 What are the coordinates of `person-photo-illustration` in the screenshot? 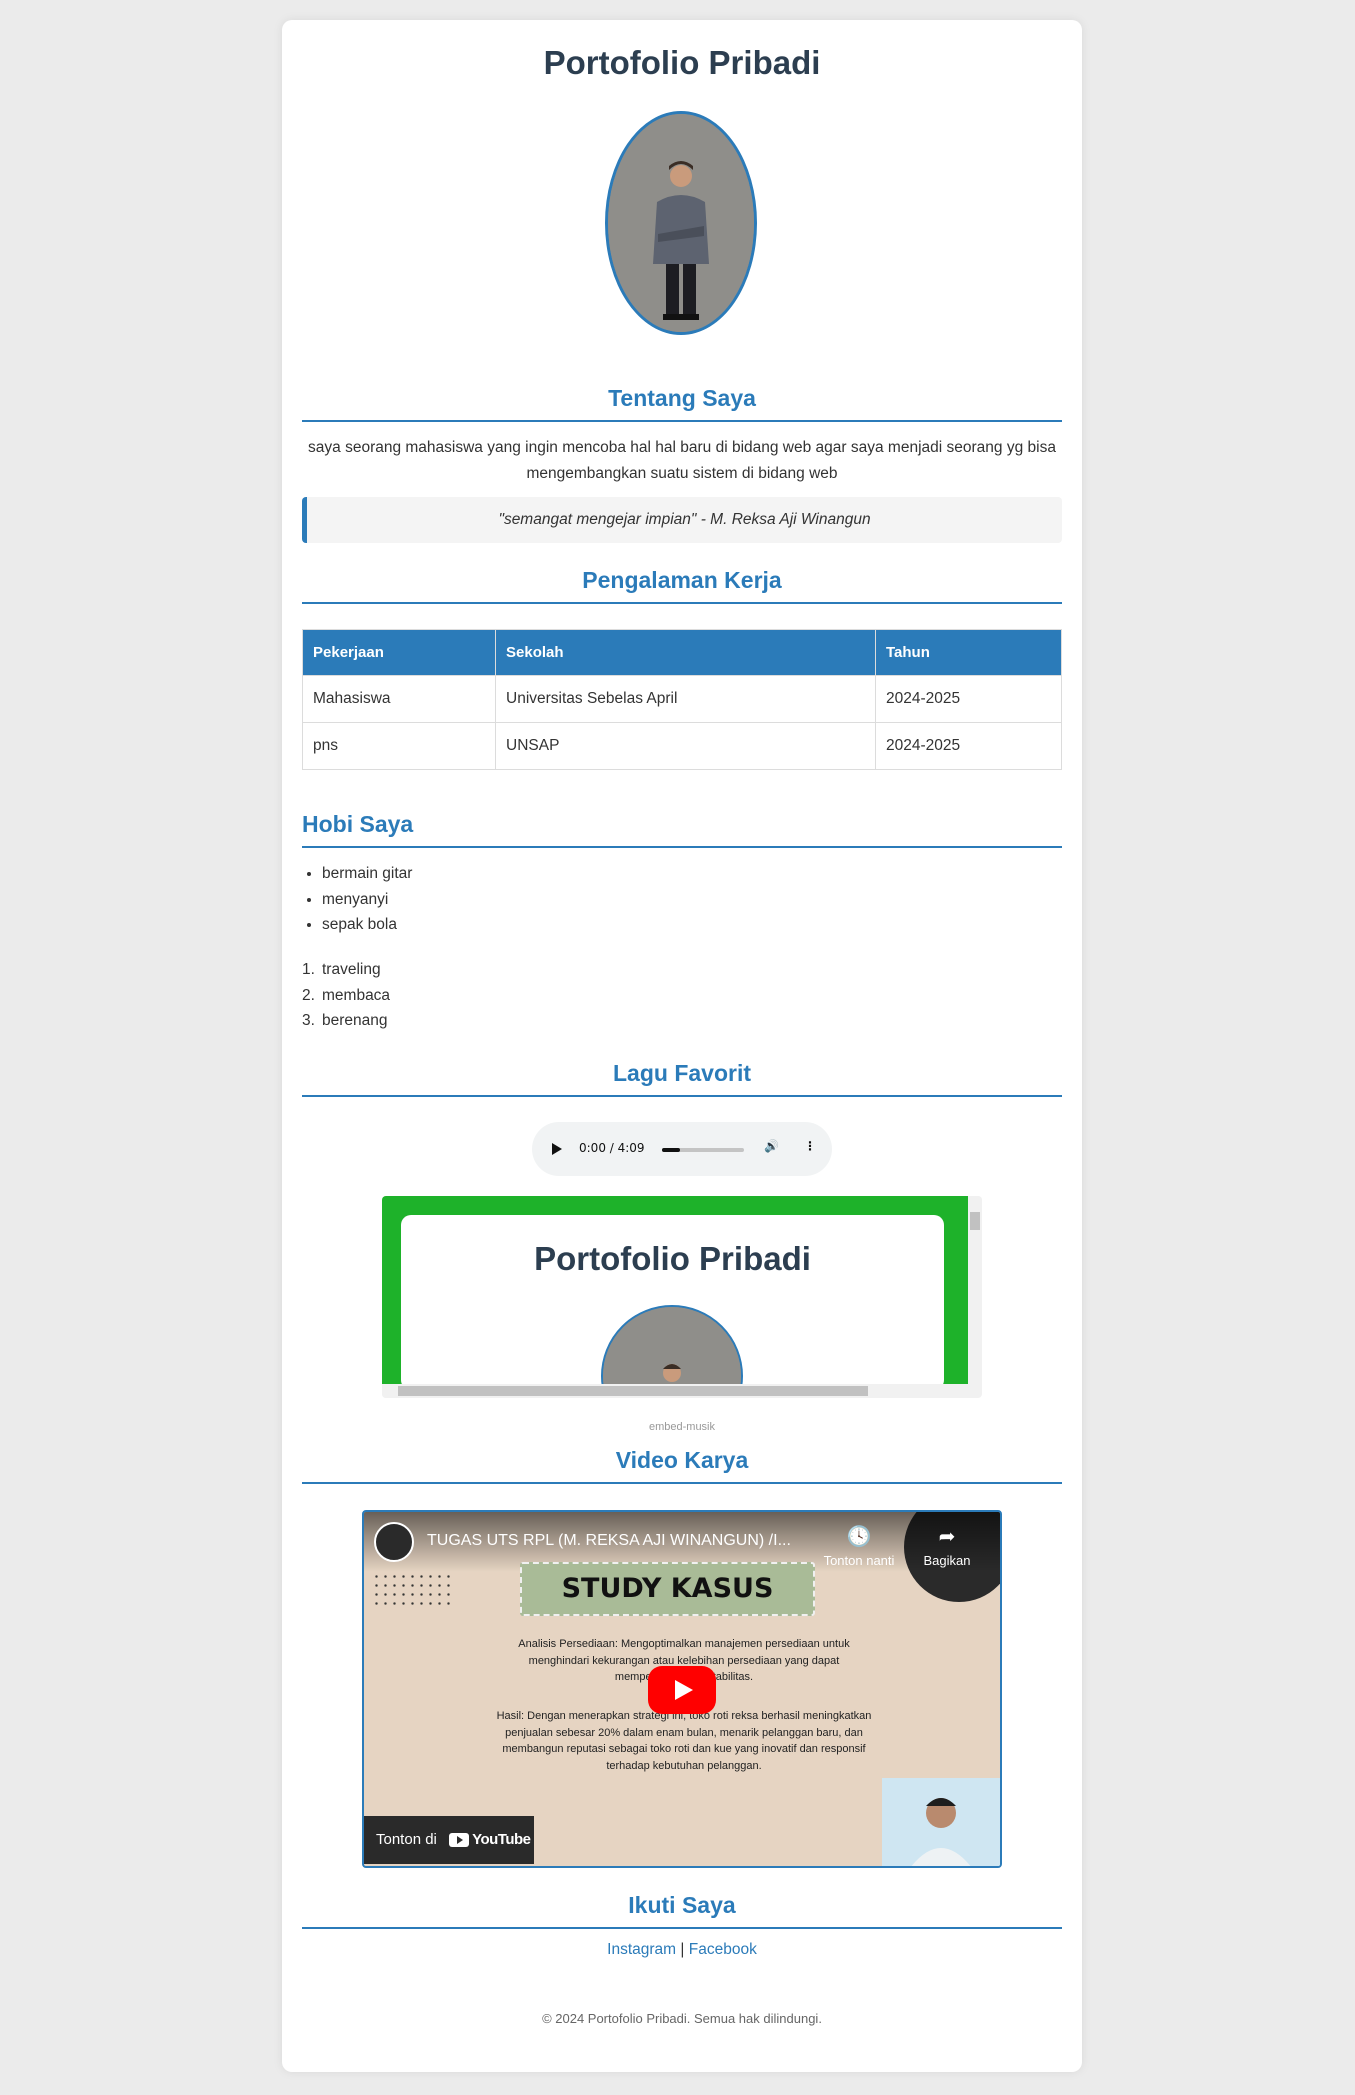 It's located at (681, 223).